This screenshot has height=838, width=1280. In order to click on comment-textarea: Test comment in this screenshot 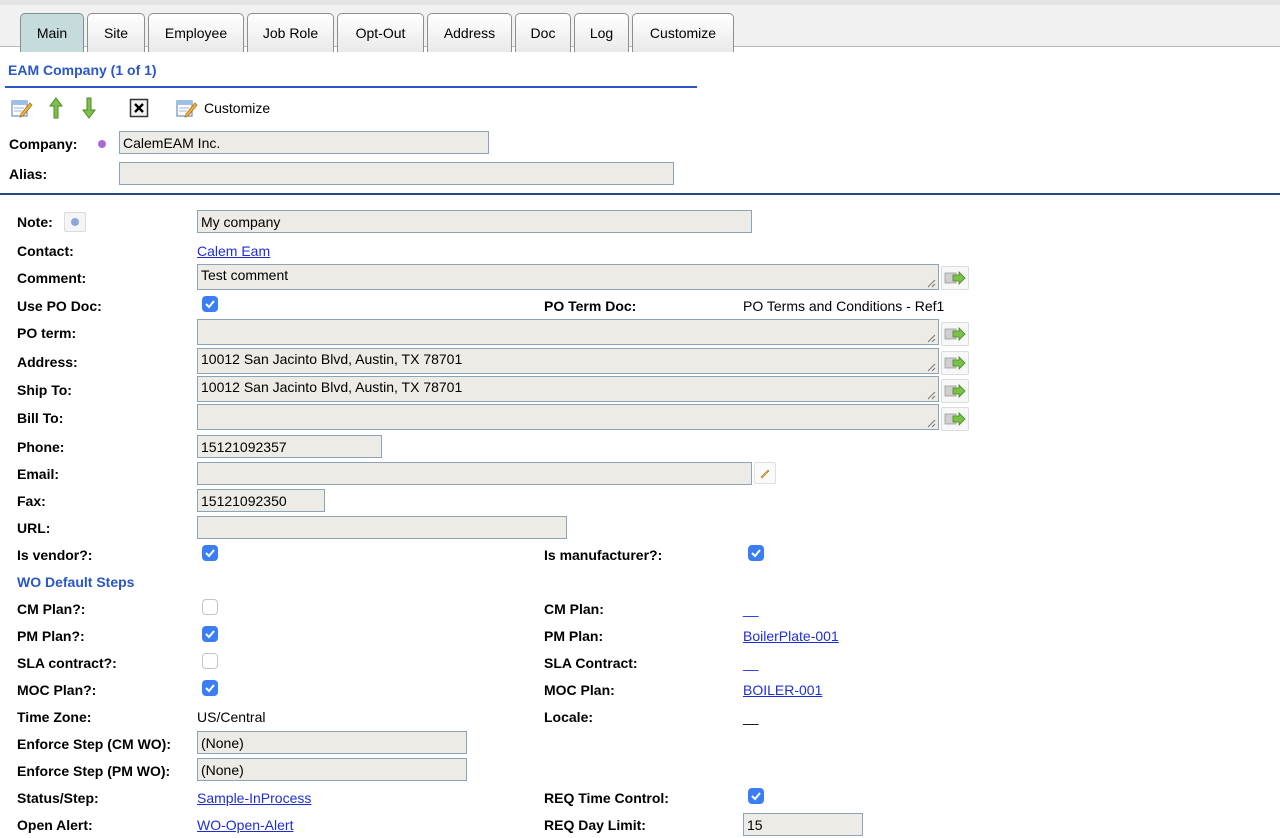, I will do `click(568, 277)`.